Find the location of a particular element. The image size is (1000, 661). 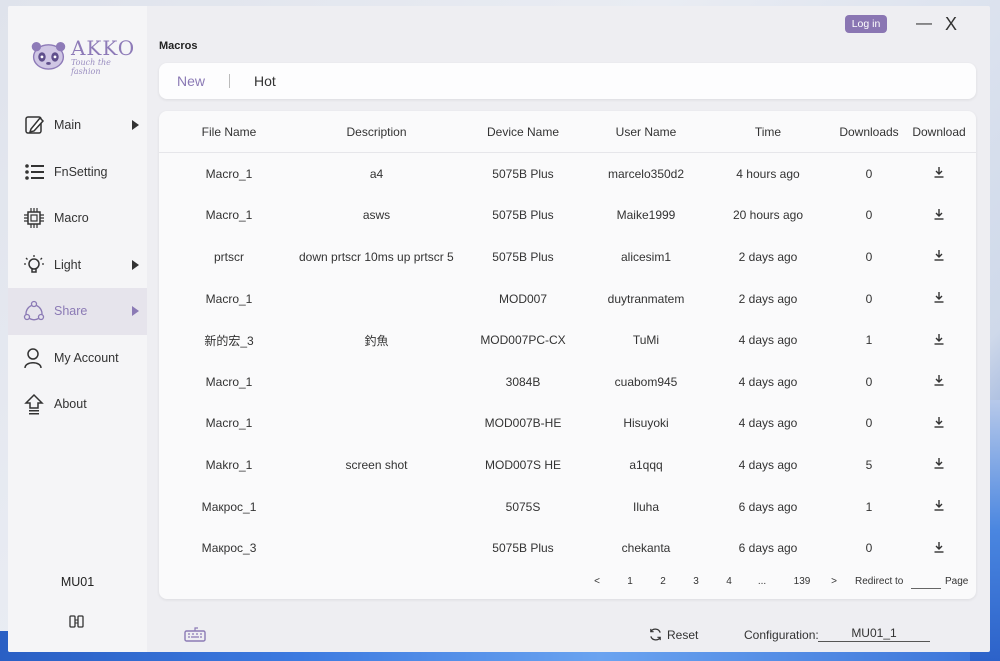

login-button: Log in is located at coordinates (866, 24).